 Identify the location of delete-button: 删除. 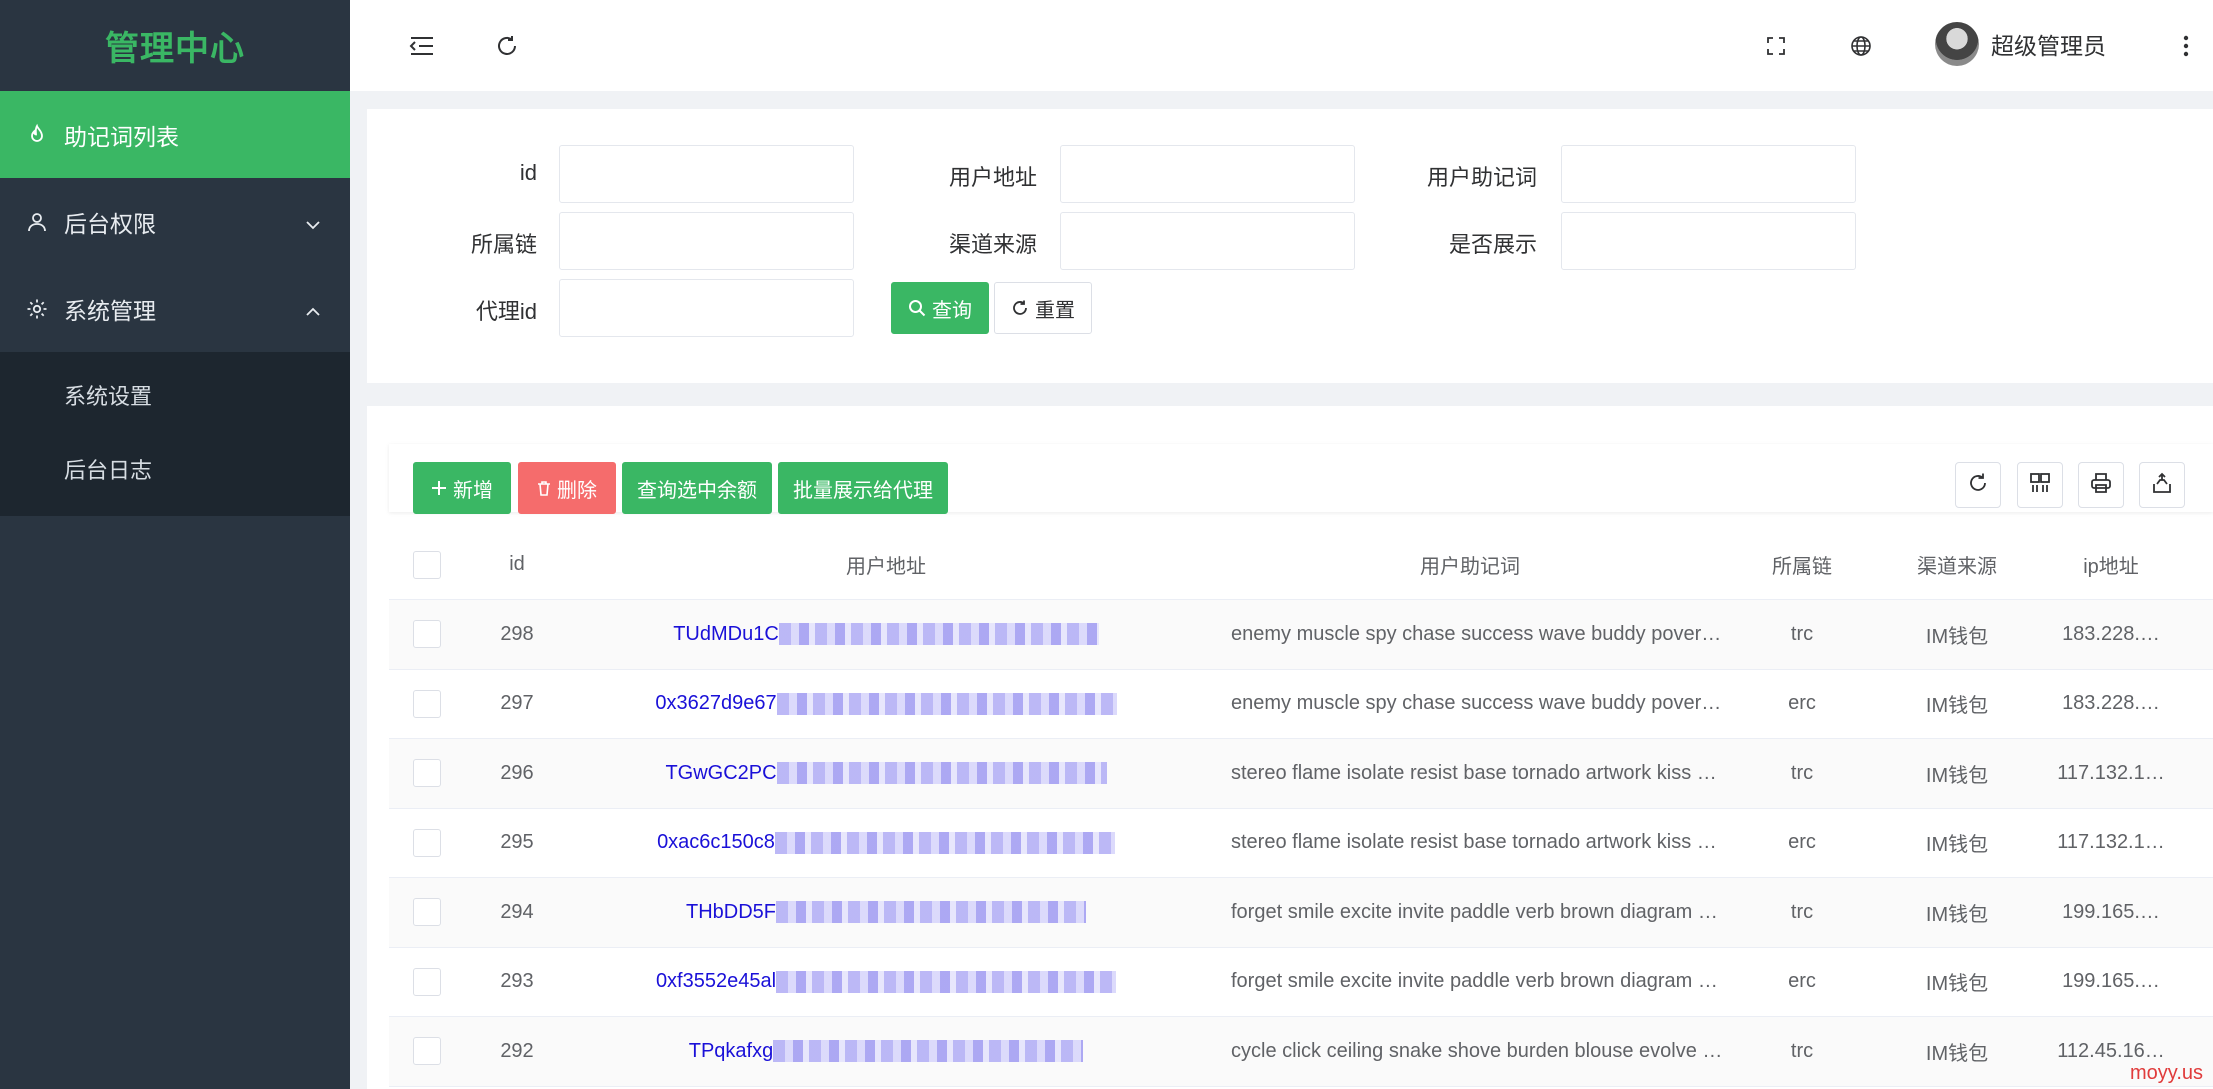
(567, 488).